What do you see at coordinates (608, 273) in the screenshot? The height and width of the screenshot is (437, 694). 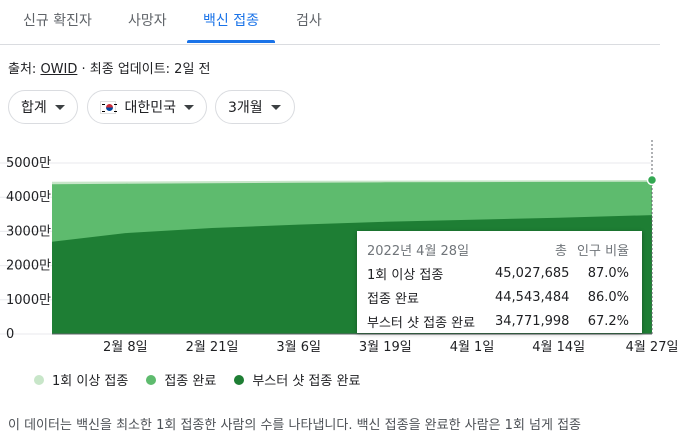 I see `tooltip-row-pct: 87.0%` at bounding box center [608, 273].